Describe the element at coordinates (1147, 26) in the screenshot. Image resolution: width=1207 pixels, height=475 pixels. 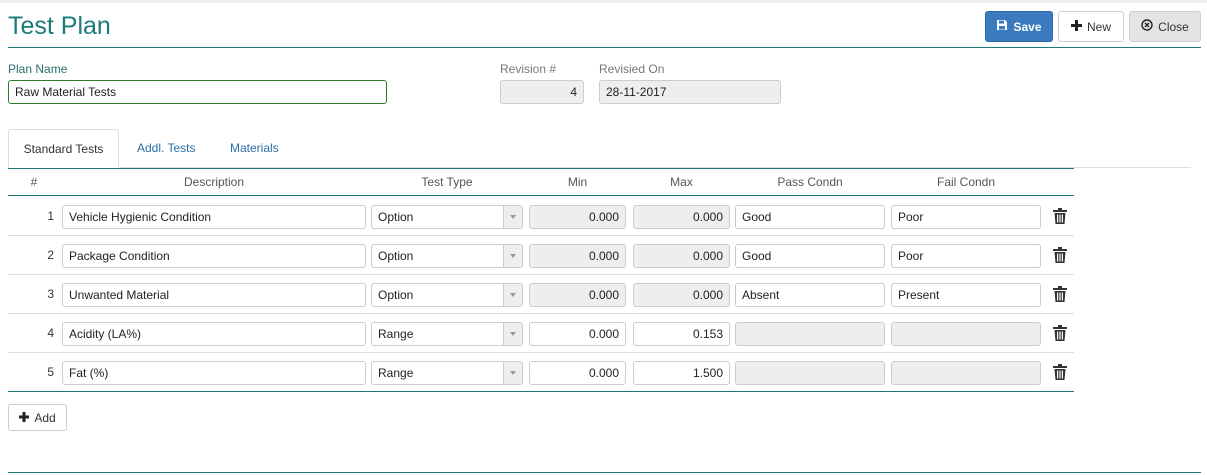
I see `close-circle-icon` at that location.